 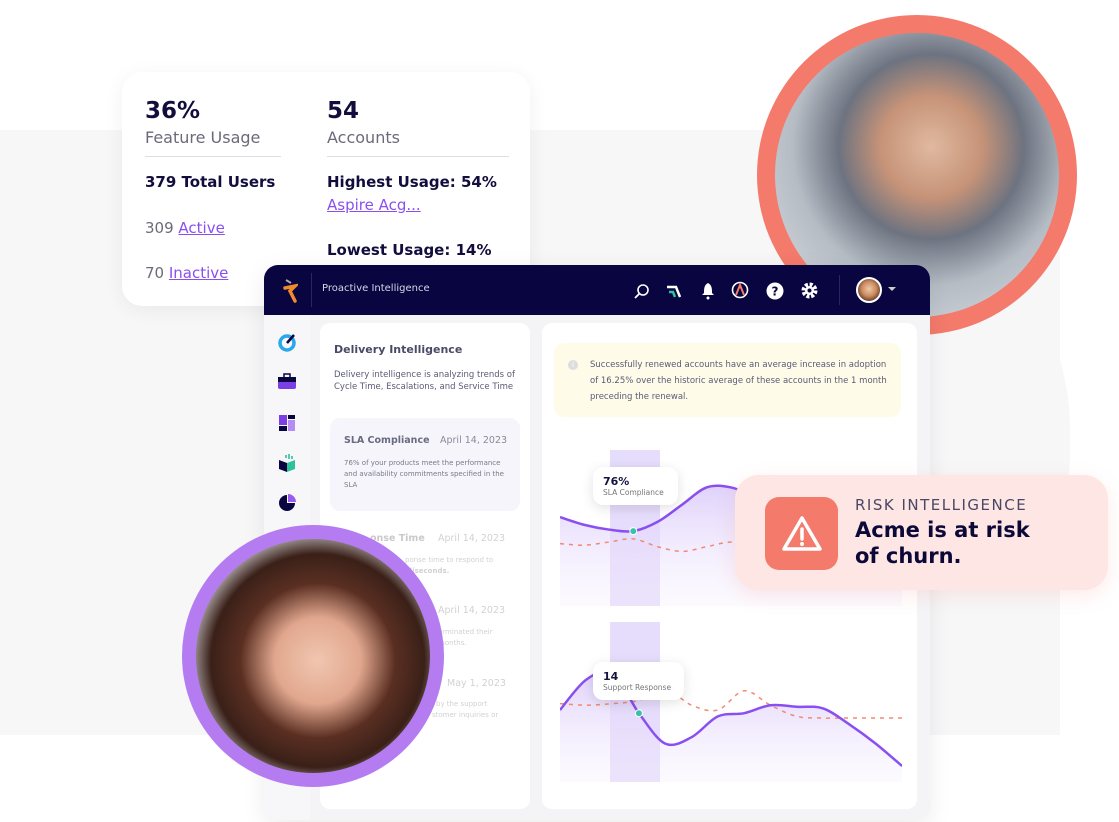 What do you see at coordinates (616, 481) in the screenshot?
I see `tooltip-value: 76%` at bounding box center [616, 481].